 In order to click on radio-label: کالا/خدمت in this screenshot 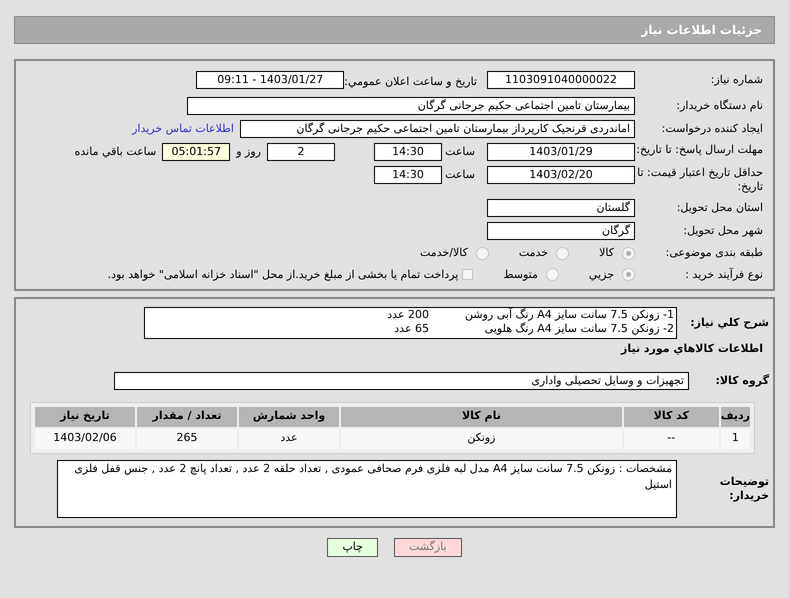, I will do `click(444, 253)`.